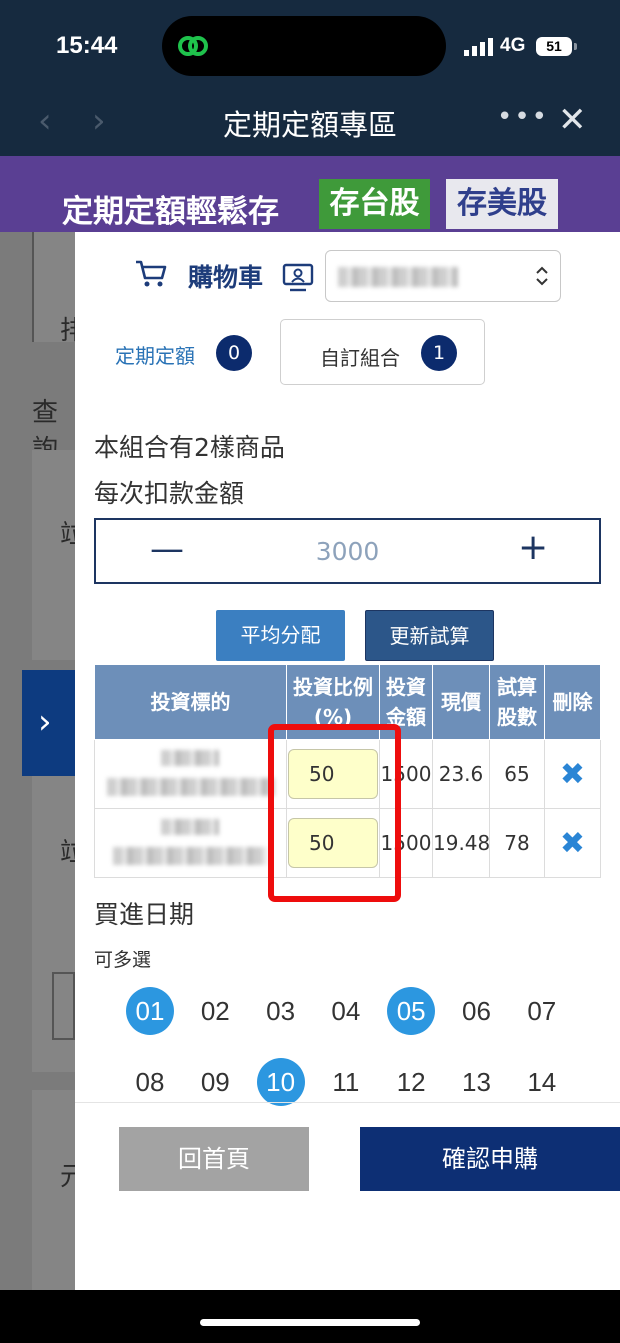  What do you see at coordinates (347, 1102) in the screenshot?
I see `divider` at bounding box center [347, 1102].